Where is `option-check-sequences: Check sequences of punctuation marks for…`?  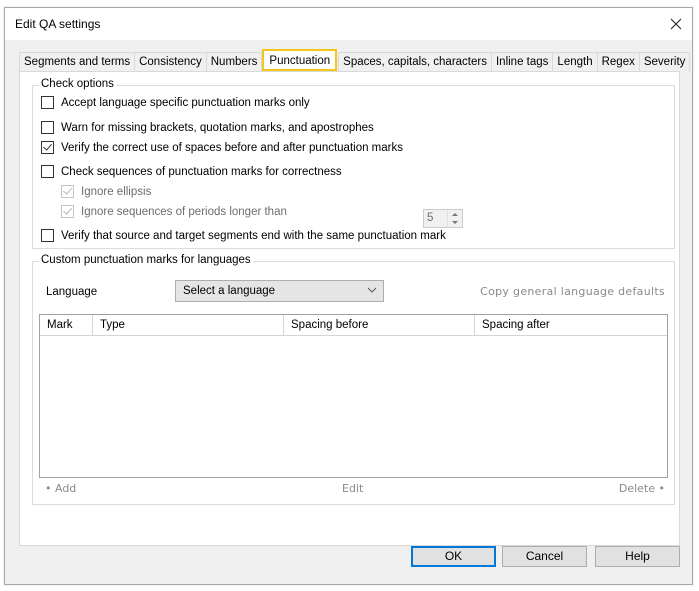 option-check-sequences: Check sequences of punctuation marks for… is located at coordinates (191, 171).